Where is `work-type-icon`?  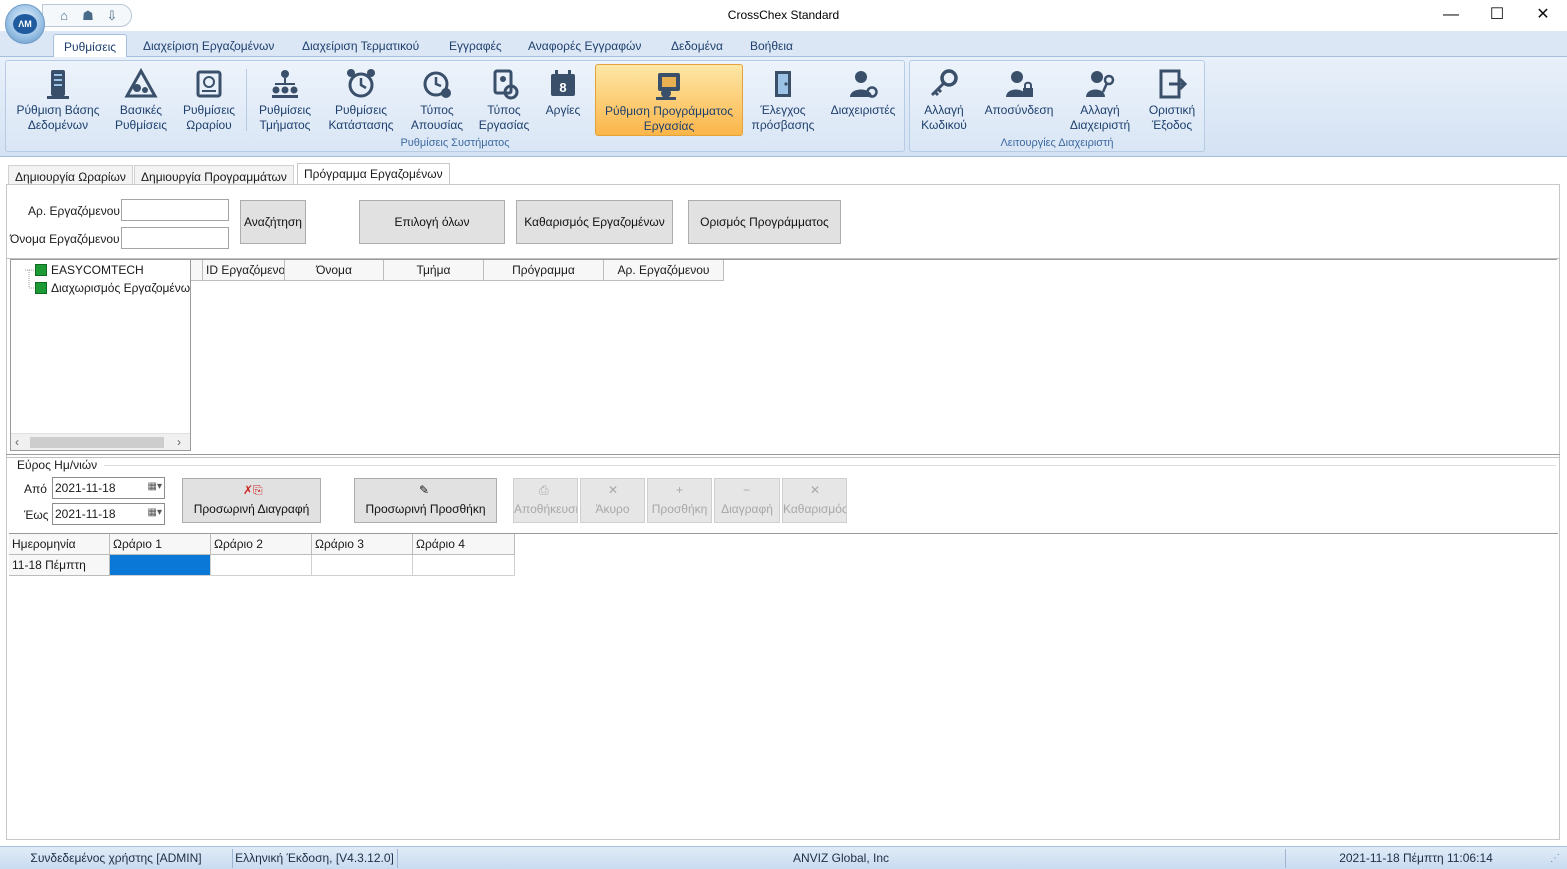 work-type-icon is located at coordinates (506, 84).